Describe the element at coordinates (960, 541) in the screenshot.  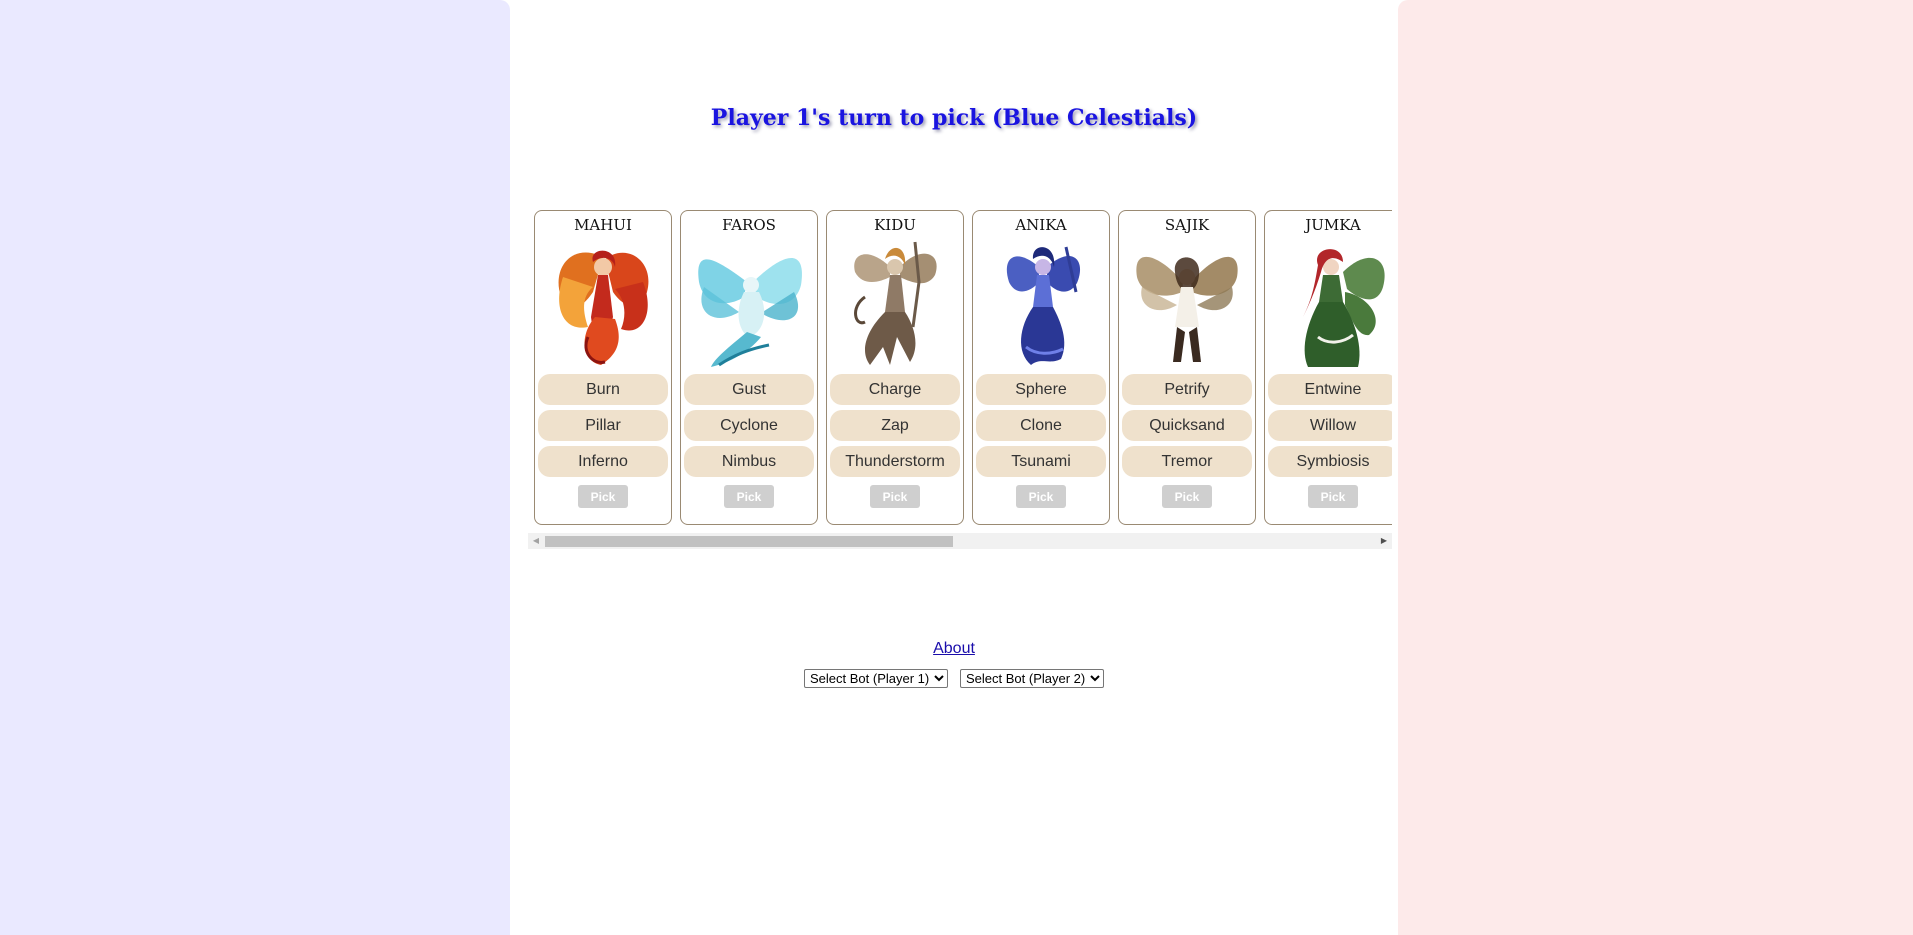
I see `horizontal-scrollbar: ◀ ▶` at that location.